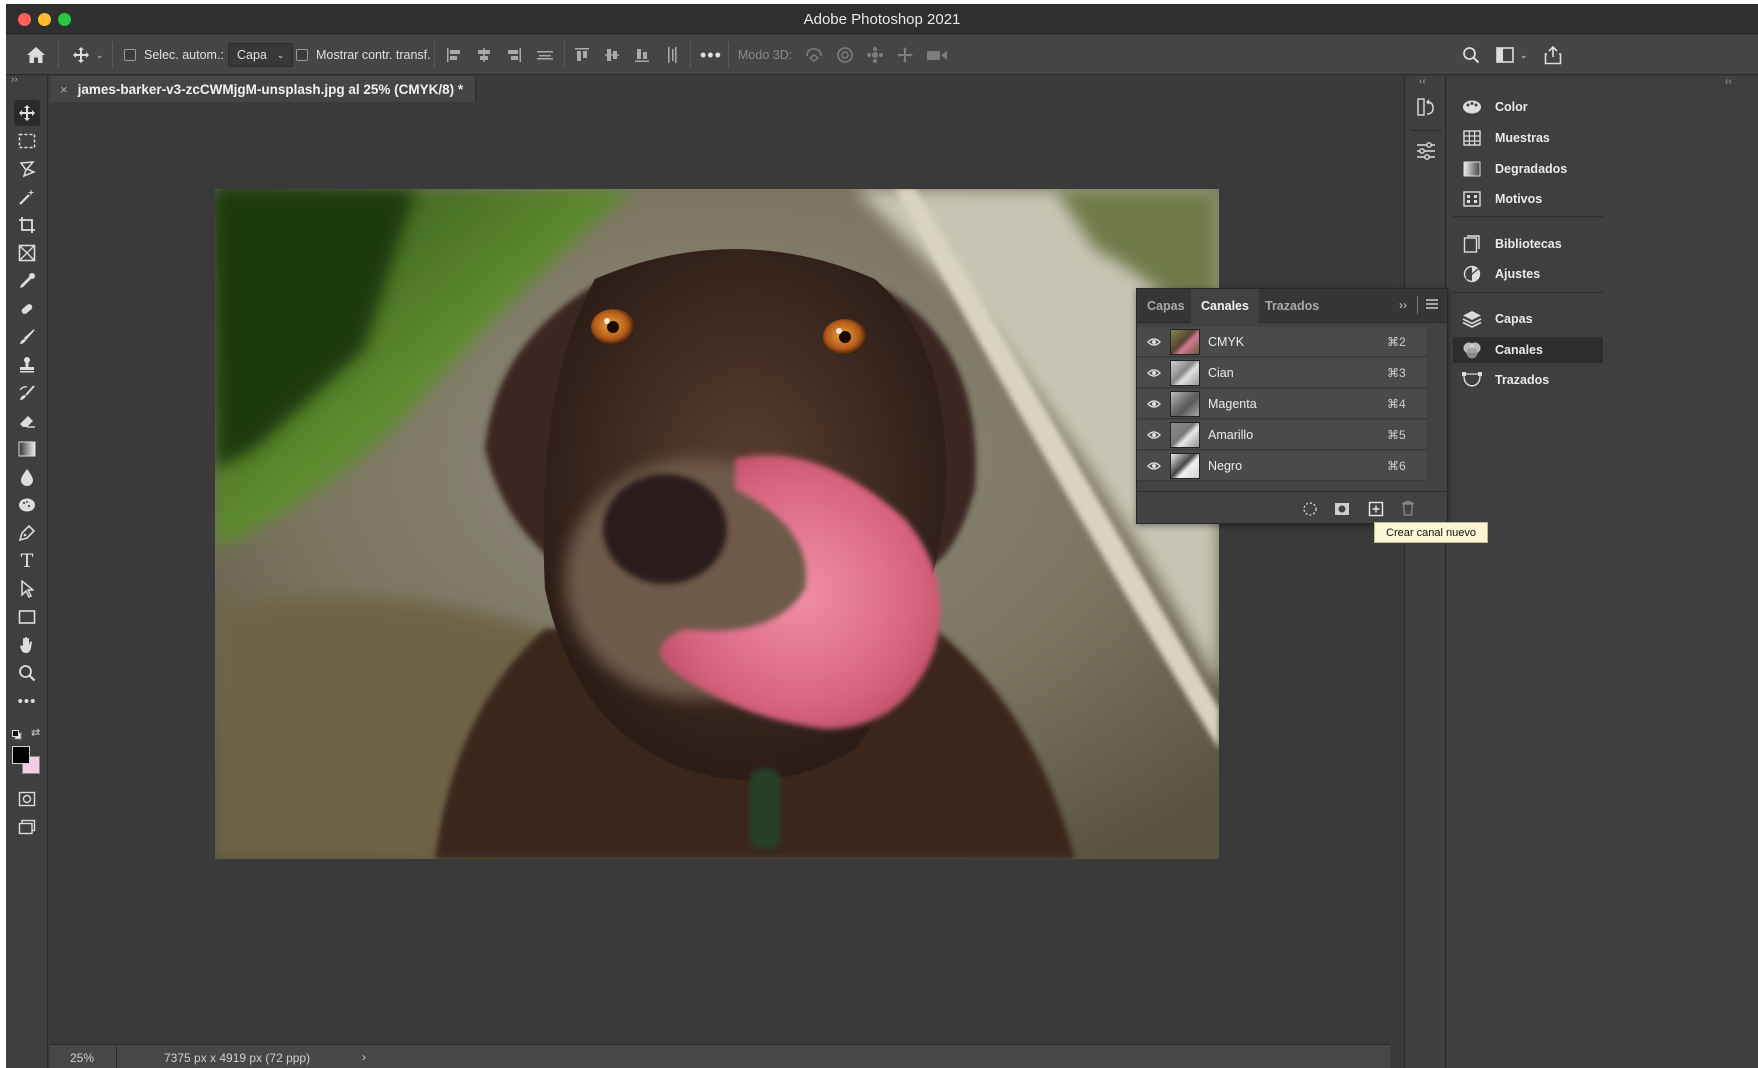  I want to click on hand-icon, so click(26, 645).